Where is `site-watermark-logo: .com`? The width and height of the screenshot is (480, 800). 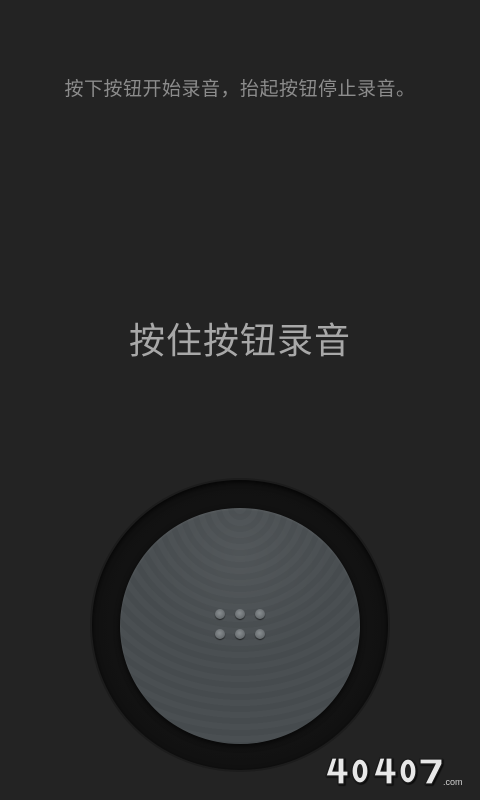 site-watermark-logo: .com is located at coordinates (394, 772).